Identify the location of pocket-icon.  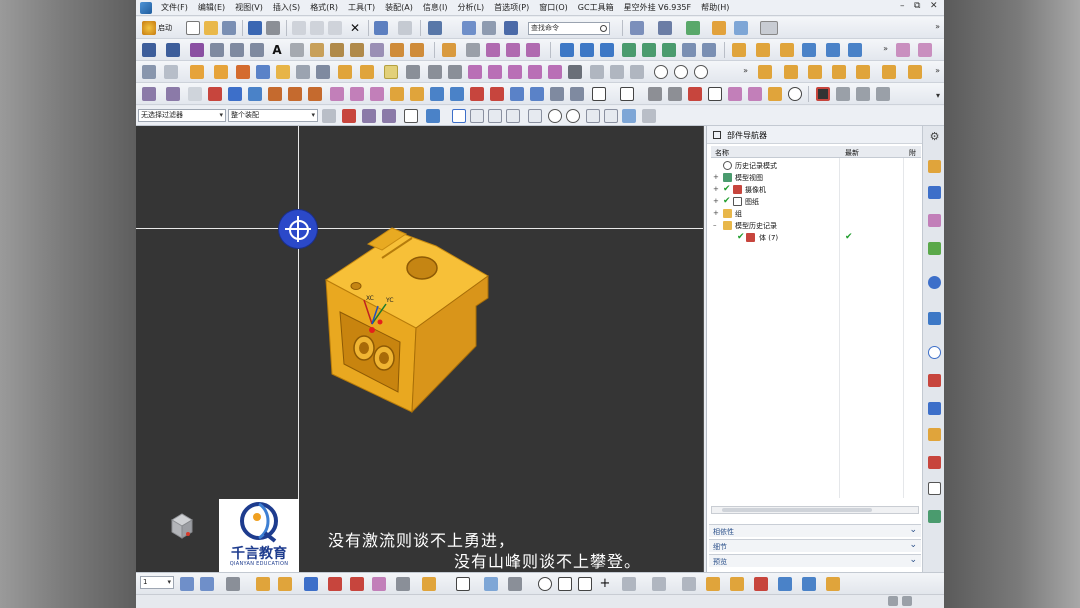
(283, 72).